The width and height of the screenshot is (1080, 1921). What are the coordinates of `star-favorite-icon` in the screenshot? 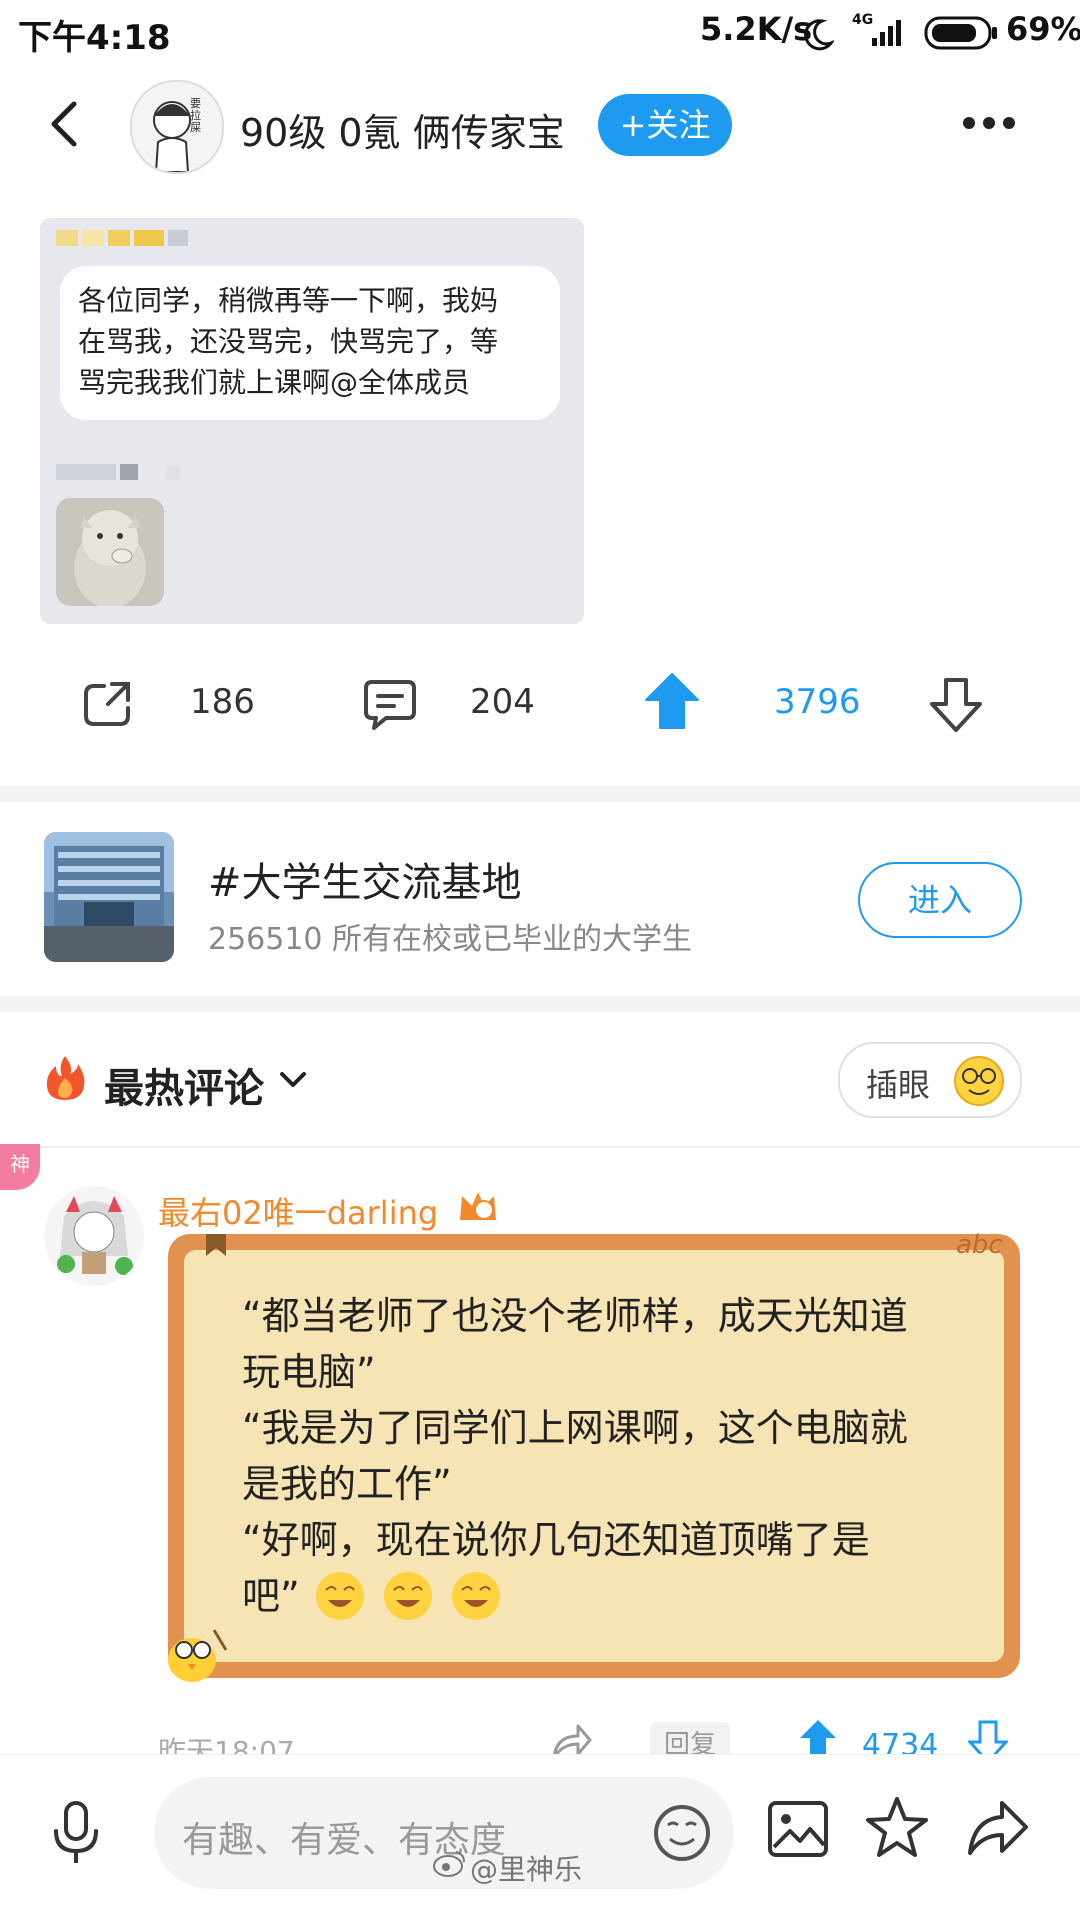 It's located at (897, 1828).